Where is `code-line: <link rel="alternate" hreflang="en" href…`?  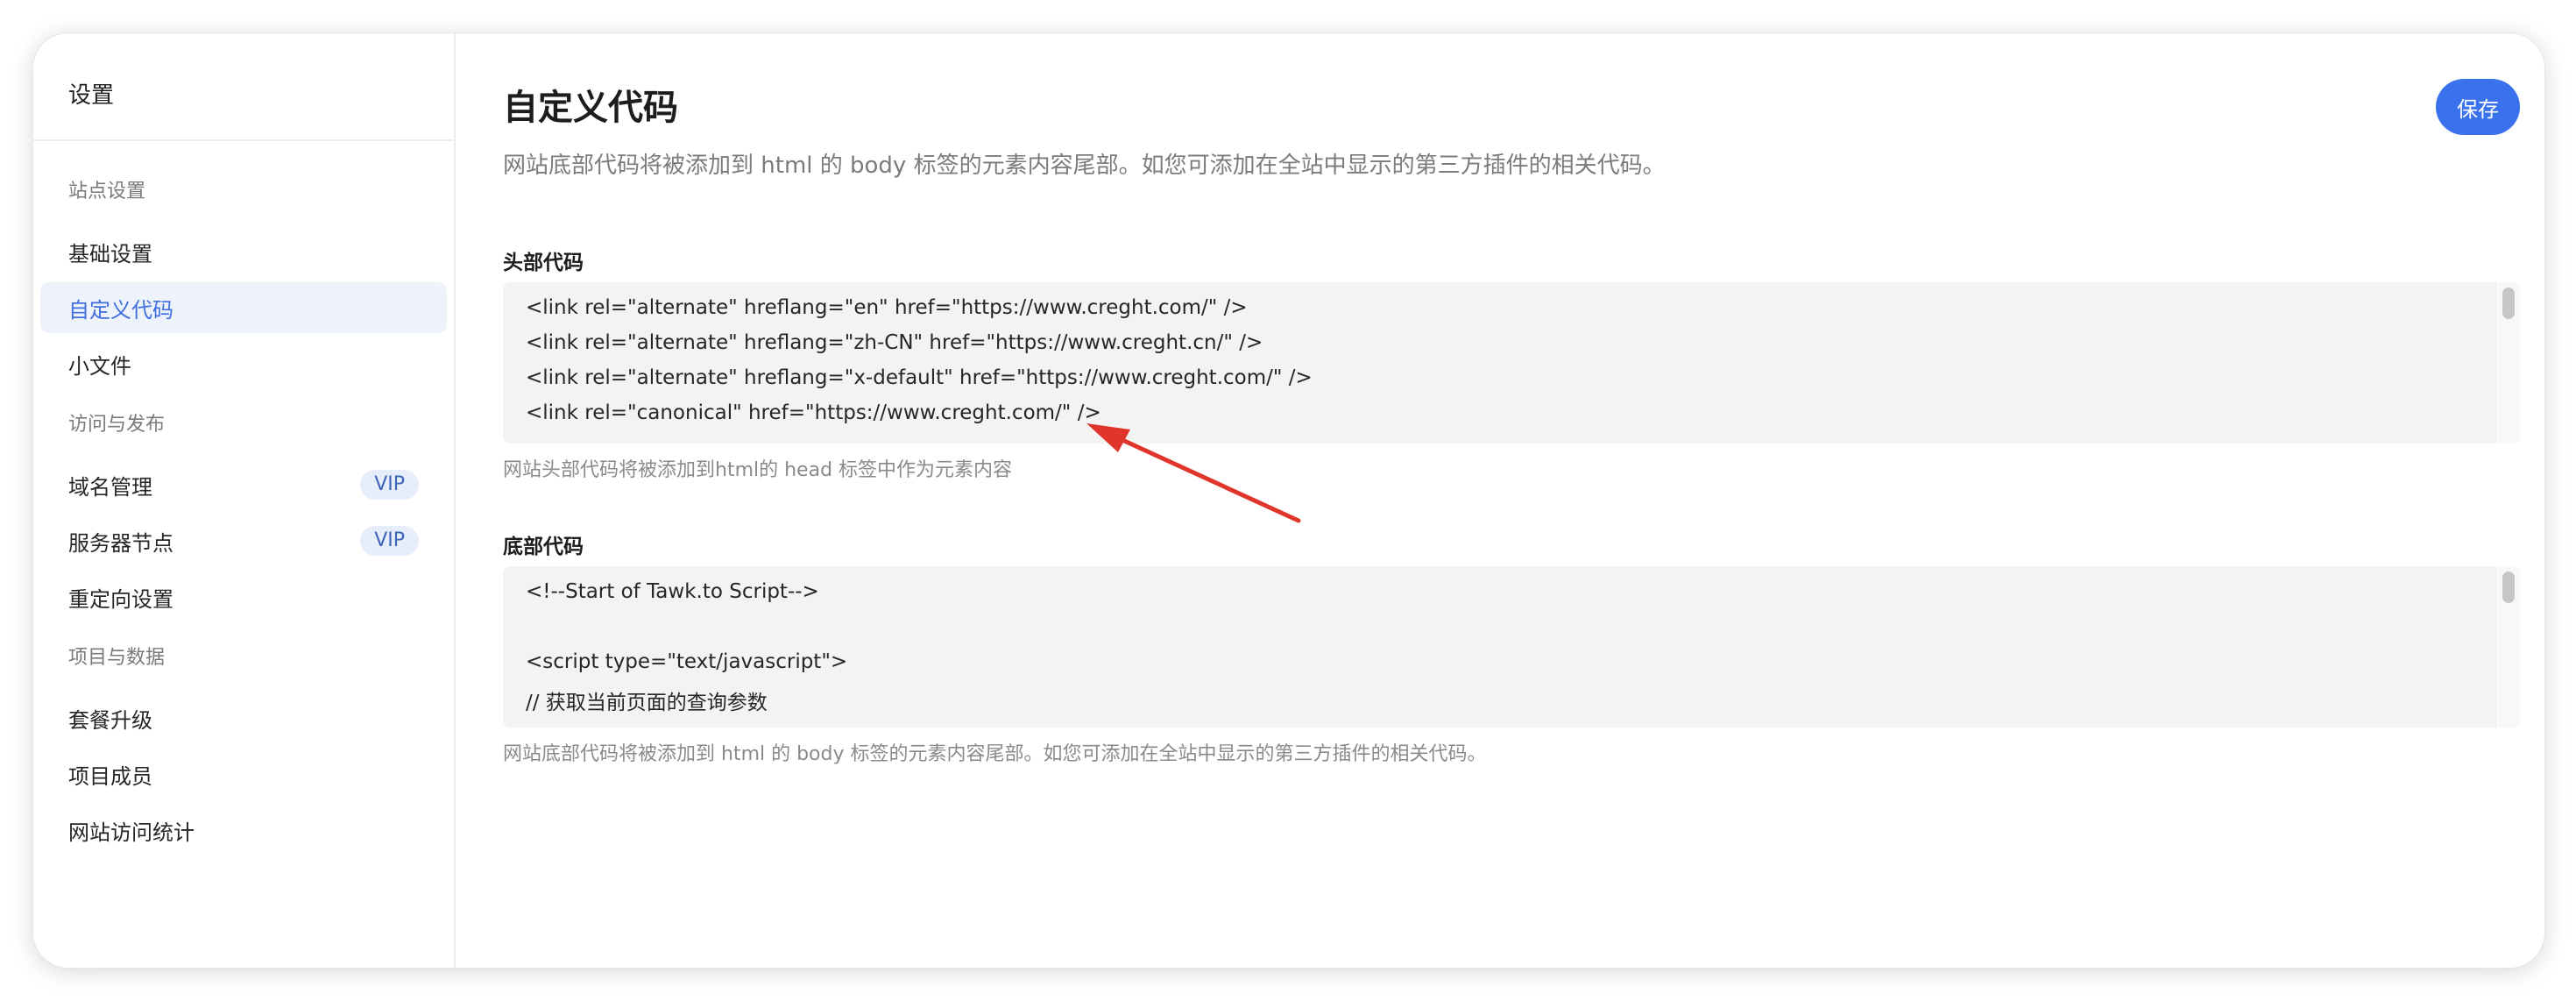
code-line: <link rel="alternate" hreflang="en" href… is located at coordinates (887, 307).